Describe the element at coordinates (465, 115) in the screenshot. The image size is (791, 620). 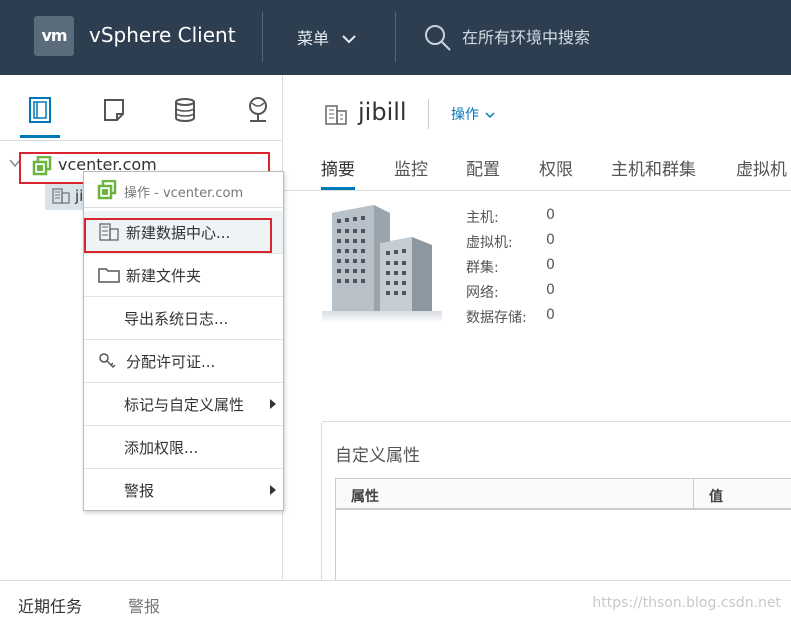
I see `actions-label: 操作` at that location.